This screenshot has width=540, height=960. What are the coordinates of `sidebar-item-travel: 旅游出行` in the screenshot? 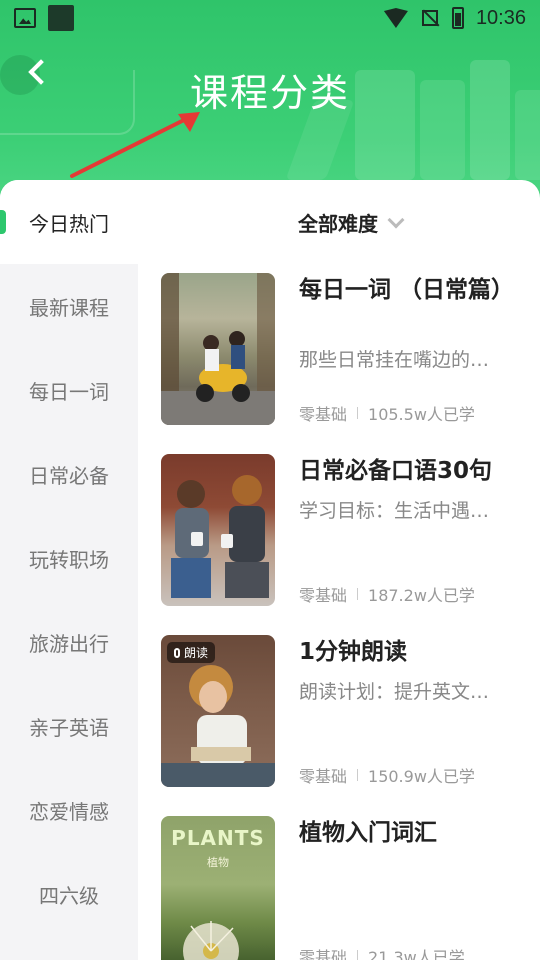 It's located at (69, 642).